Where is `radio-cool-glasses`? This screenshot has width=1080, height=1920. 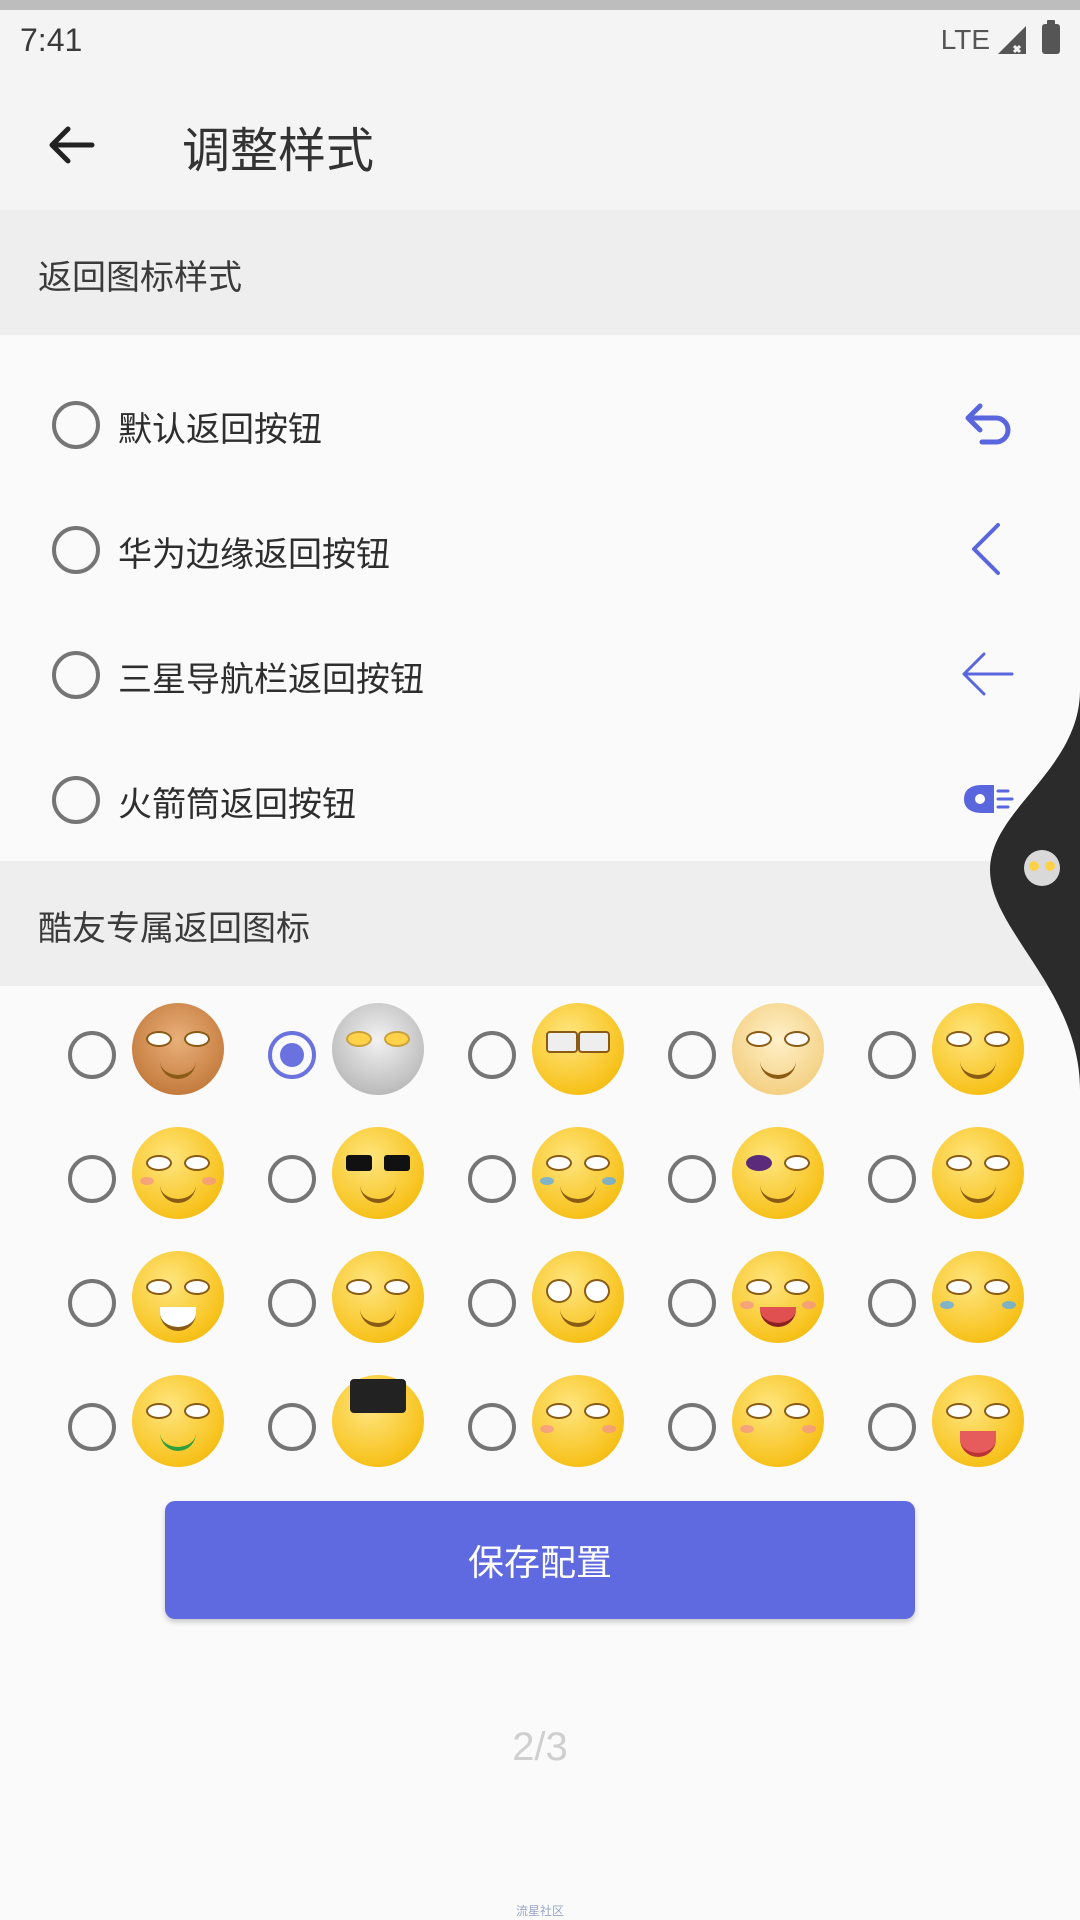 radio-cool-glasses is located at coordinates (292, 1179).